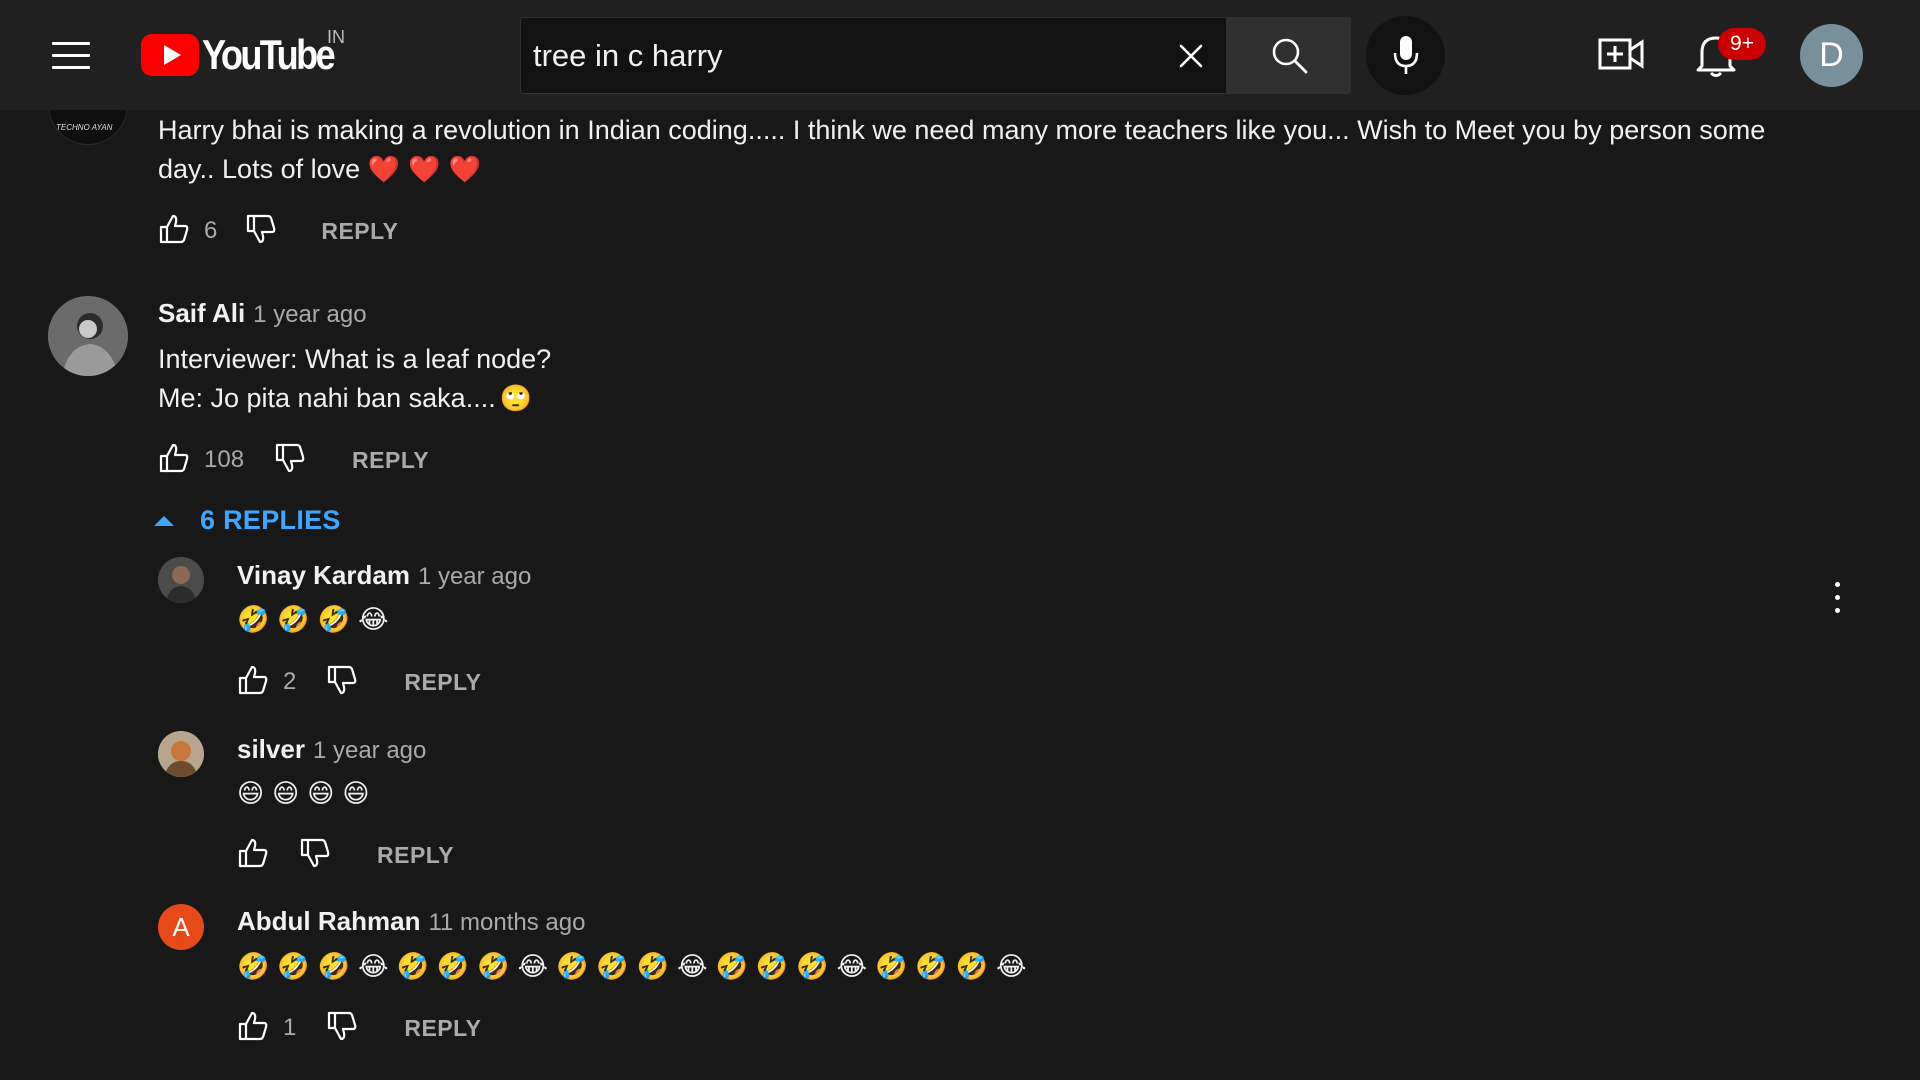 Image resolution: width=1920 pixels, height=1080 pixels. Describe the element at coordinates (224, 459) in the screenshot. I see `like-count: 108` at that location.